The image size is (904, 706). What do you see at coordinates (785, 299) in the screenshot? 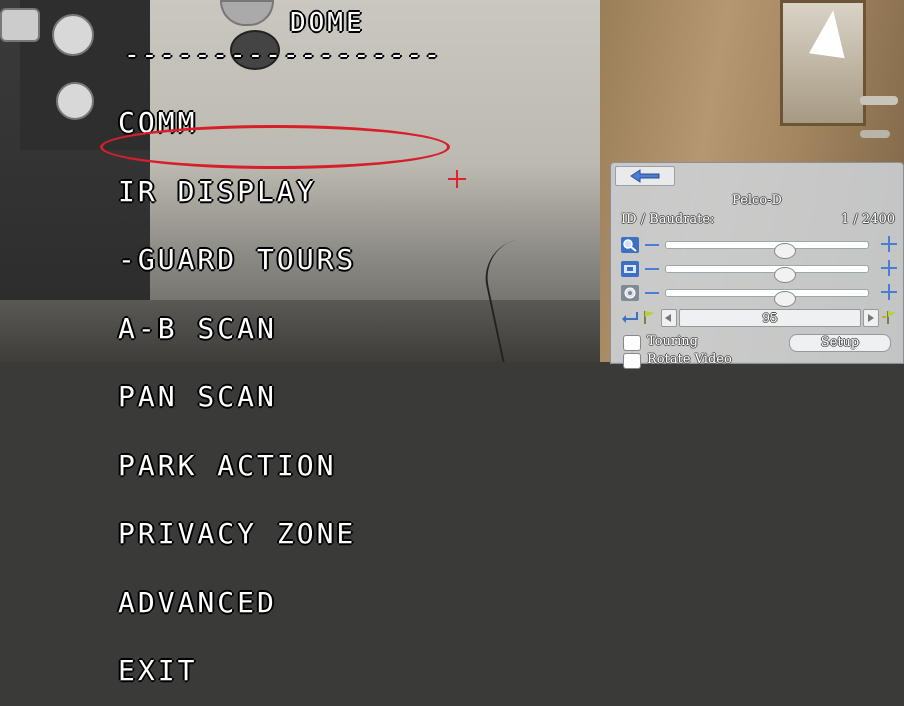
I see `iris-slider-knob` at bounding box center [785, 299].